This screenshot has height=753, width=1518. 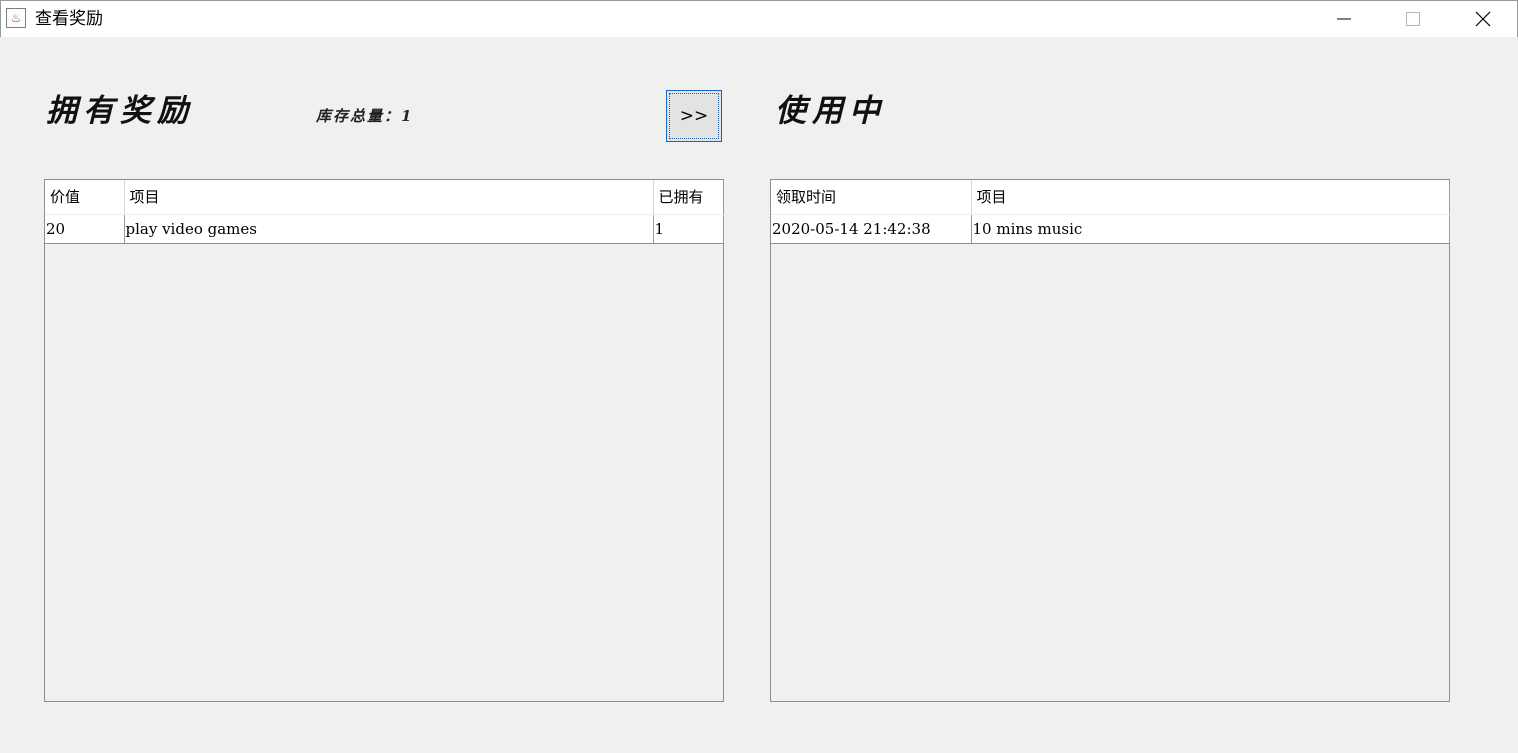 I want to click on table-row: 2020-05-14 21:42:38 10 mins music, so click(x=1110, y=229).